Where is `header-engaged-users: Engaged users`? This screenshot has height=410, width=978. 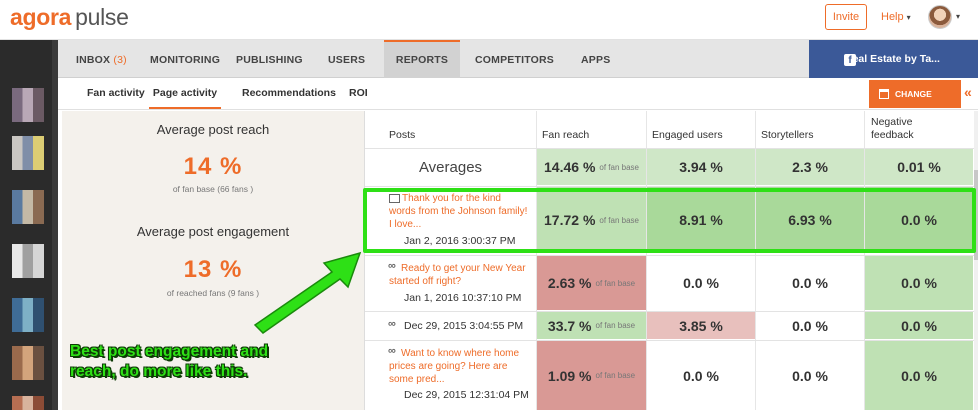 header-engaged-users: Engaged users is located at coordinates (687, 135).